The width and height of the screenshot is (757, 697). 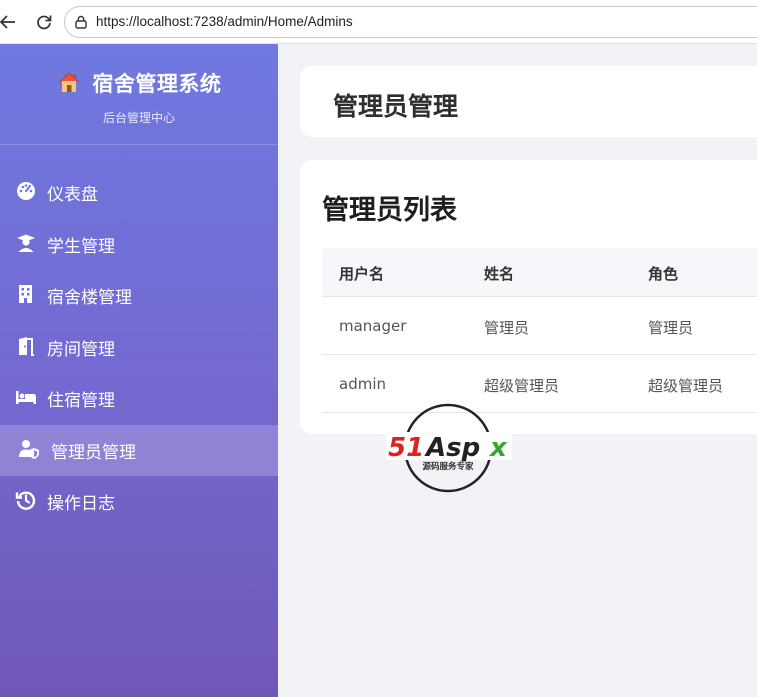 I want to click on dashboard-icon, so click(x=26, y=191).